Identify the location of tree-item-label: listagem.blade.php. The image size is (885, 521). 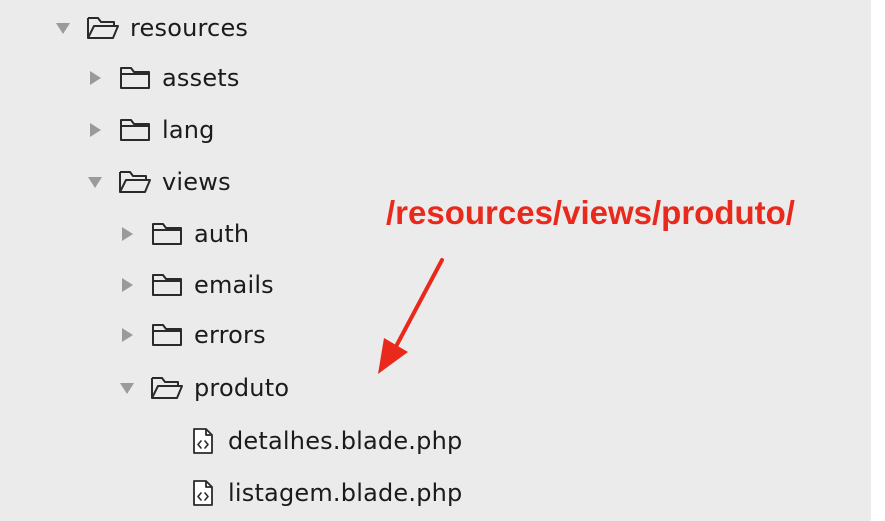
(345, 493).